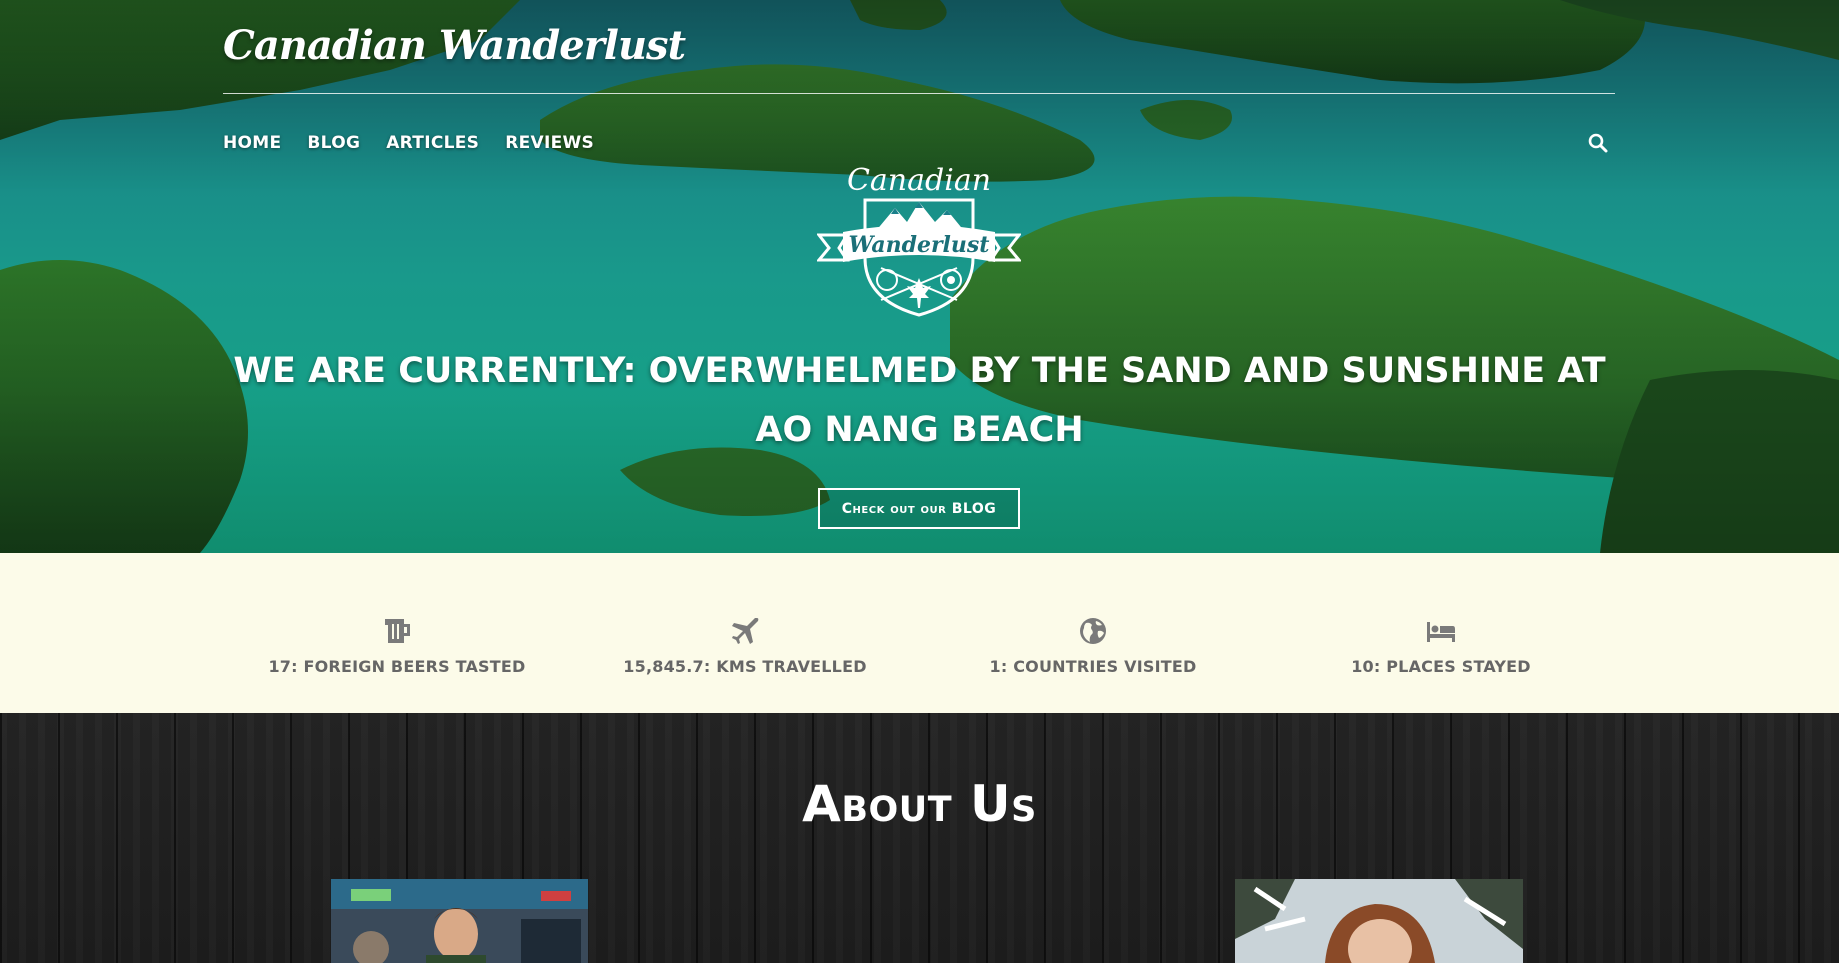 This screenshot has height=963, width=1839. What do you see at coordinates (919, 245) in the screenshot?
I see `logo-word-wanderlust: Wanderlust` at bounding box center [919, 245].